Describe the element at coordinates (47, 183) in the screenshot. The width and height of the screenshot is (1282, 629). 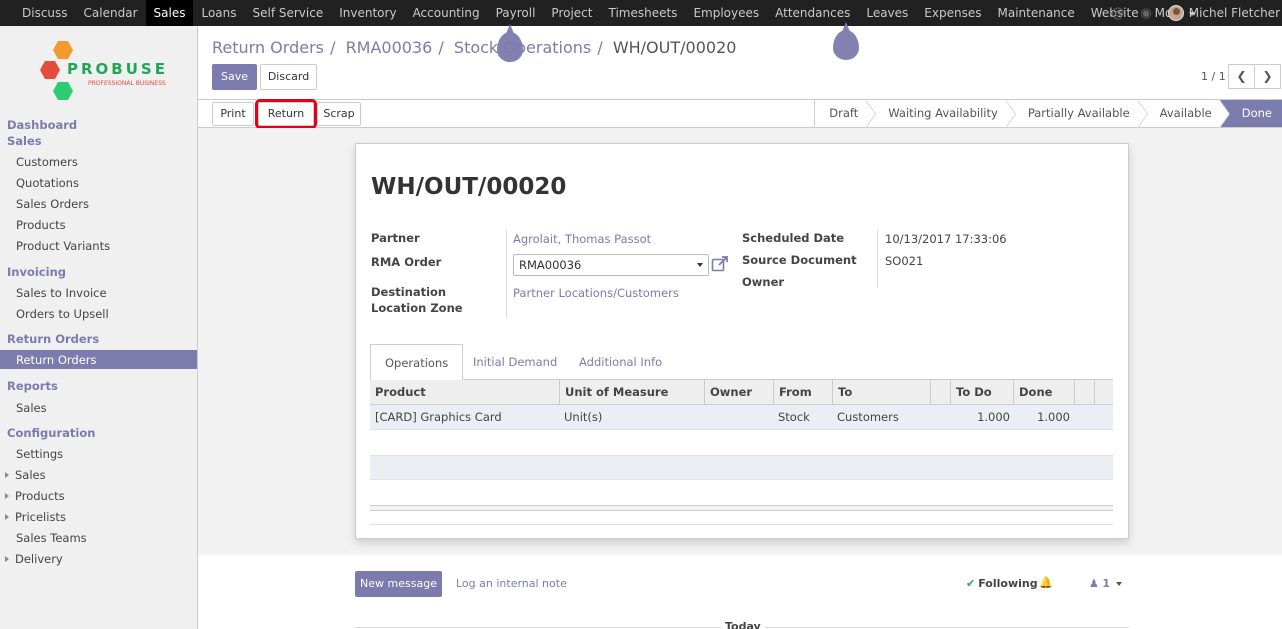
I see `sidebar-item-quotations: Quotations` at that location.